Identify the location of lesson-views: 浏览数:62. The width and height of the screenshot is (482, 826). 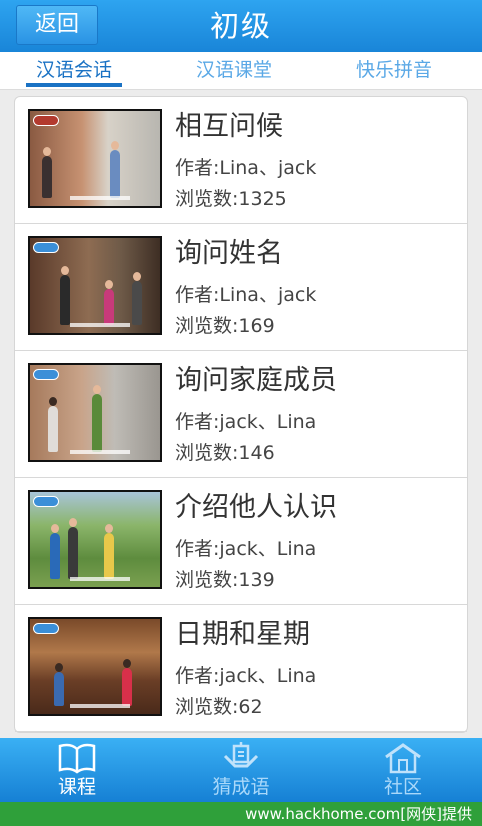
(219, 707).